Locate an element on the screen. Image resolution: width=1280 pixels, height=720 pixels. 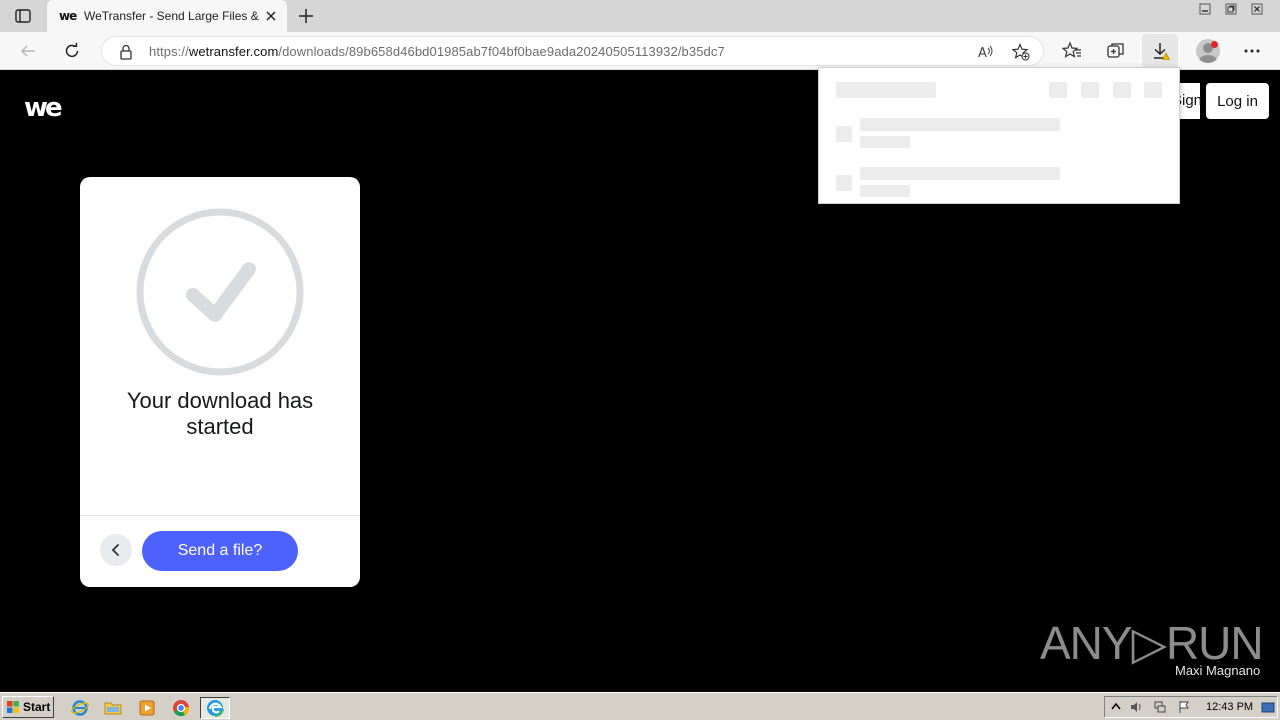
volume-icon is located at coordinates (1136, 707).